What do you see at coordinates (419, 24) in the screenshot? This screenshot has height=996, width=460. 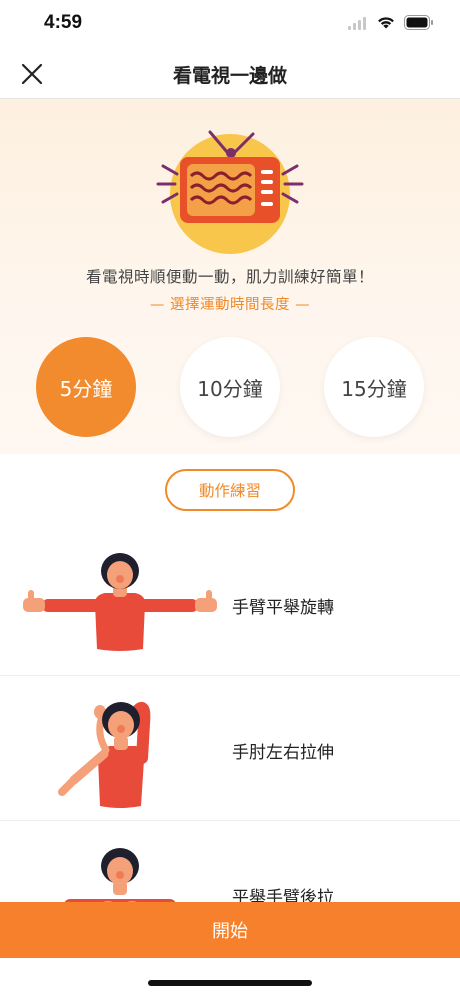 I see `battery-icon` at bounding box center [419, 24].